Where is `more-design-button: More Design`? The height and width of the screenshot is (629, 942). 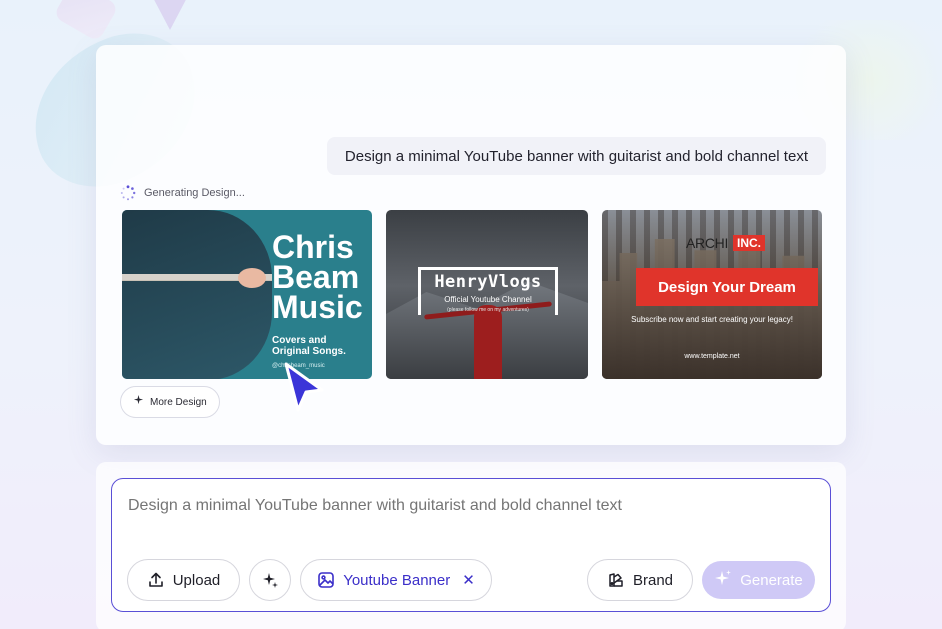
more-design-button: More Design is located at coordinates (170, 402).